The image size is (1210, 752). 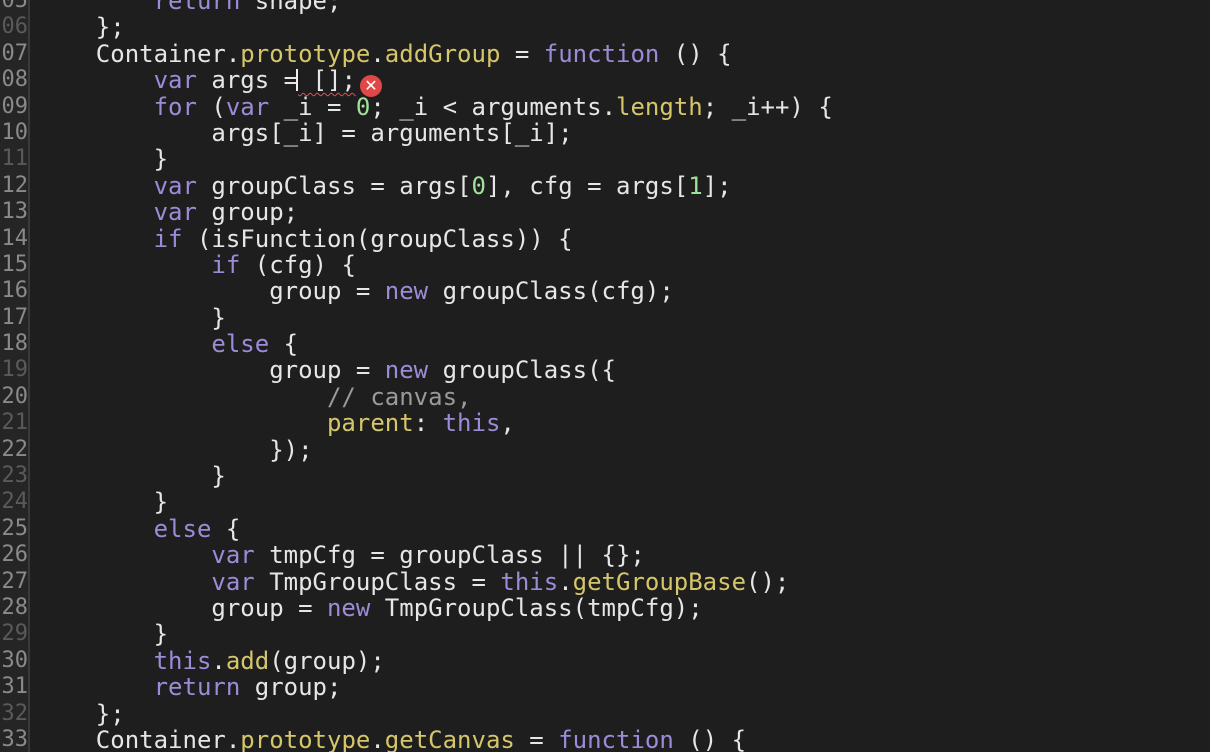 What do you see at coordinates (312, 106) in the screenshot?
I see `code-token: _i =` at bounding box center [312, 106].